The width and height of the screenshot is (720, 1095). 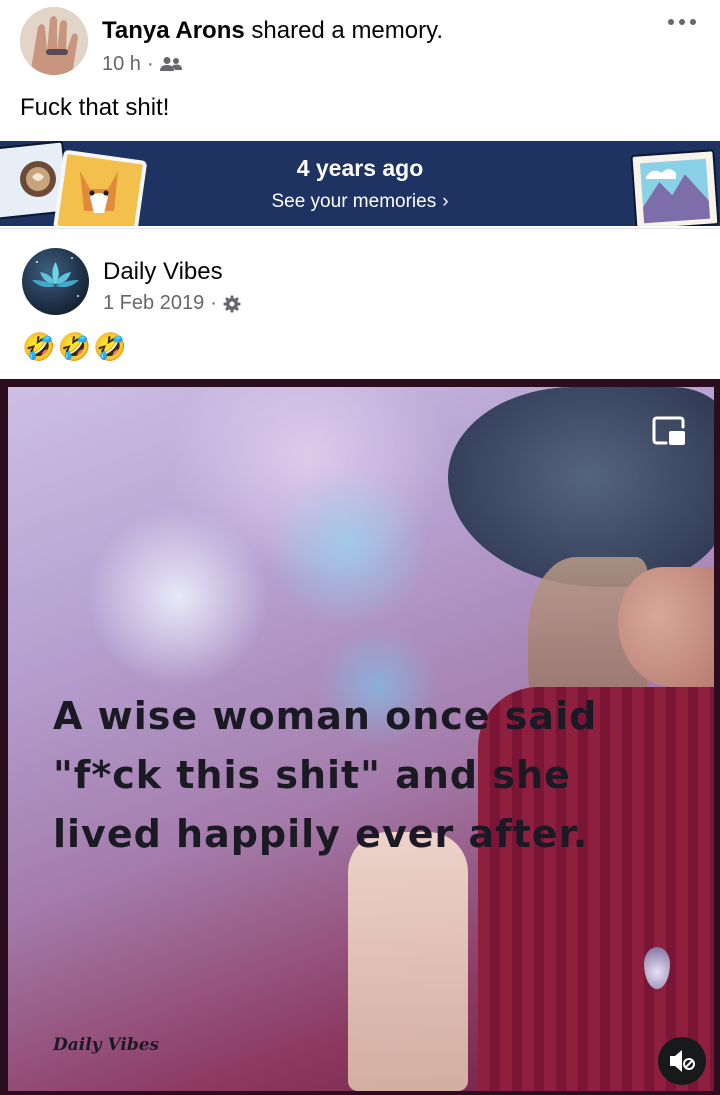 I want to click on author-line: Tanya Arons shared a memory., so click(x=272, y=31).